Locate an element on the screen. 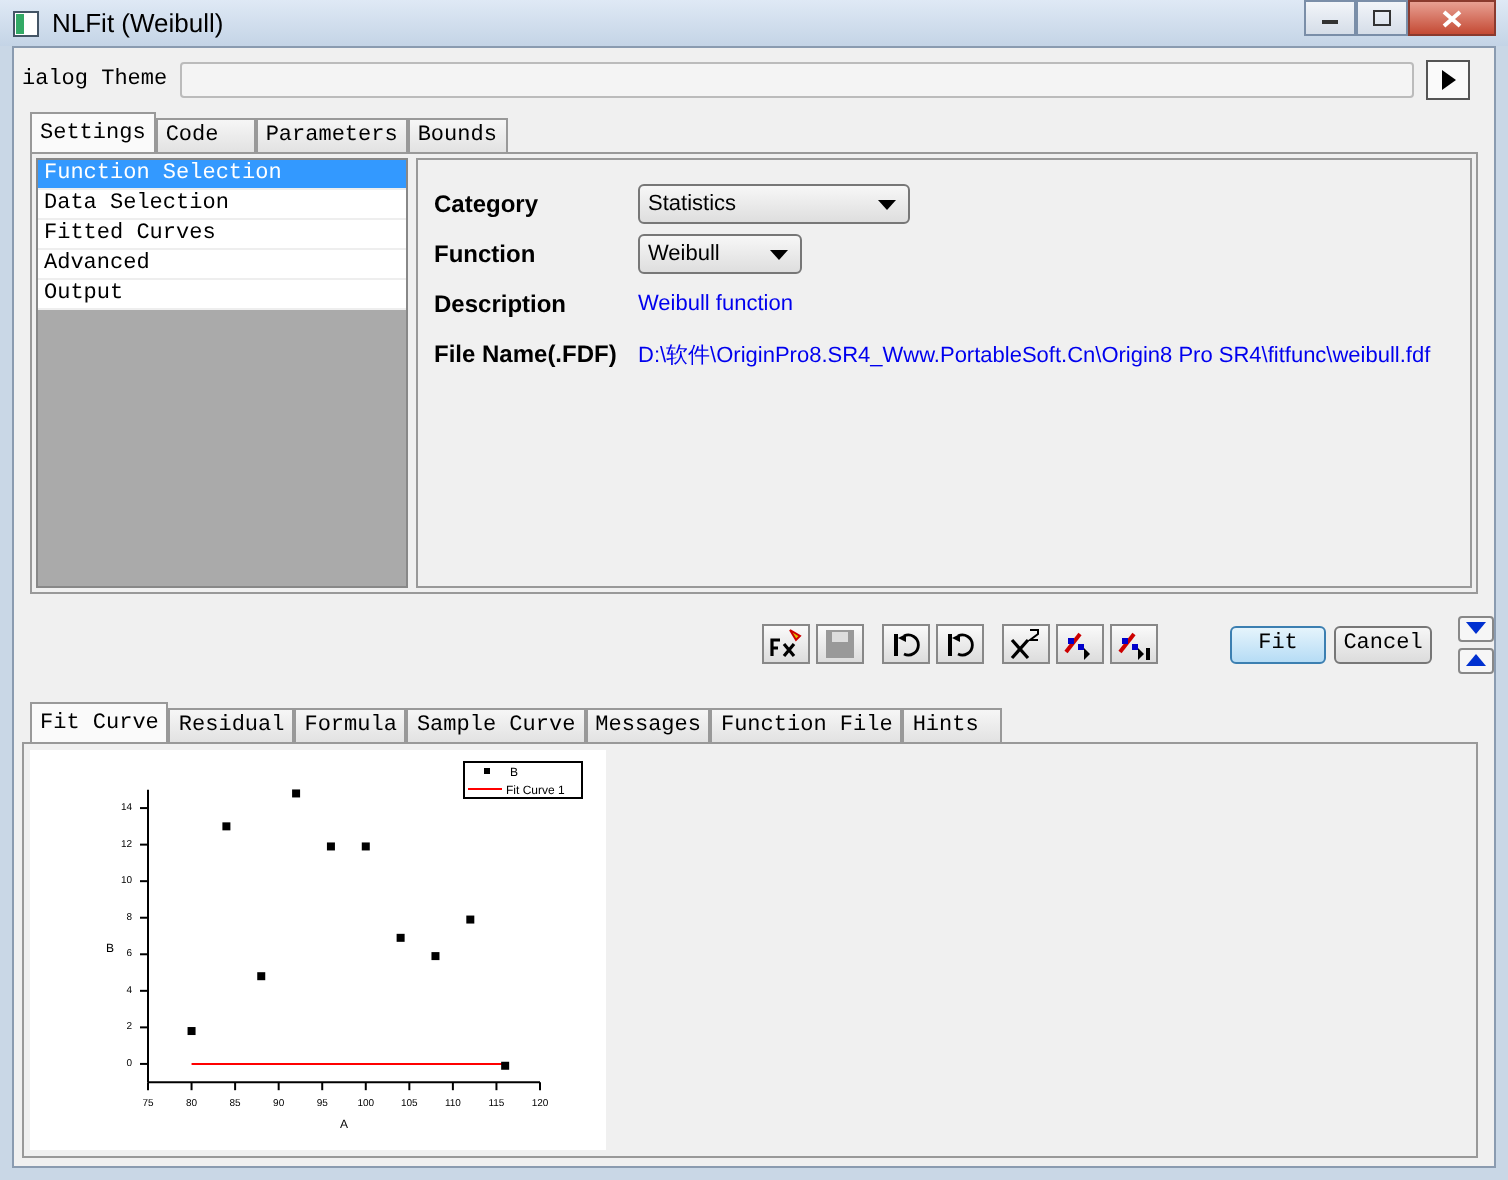 The image size is (1508, 1180). legend-line-icon is located at coordinates (485, 789).